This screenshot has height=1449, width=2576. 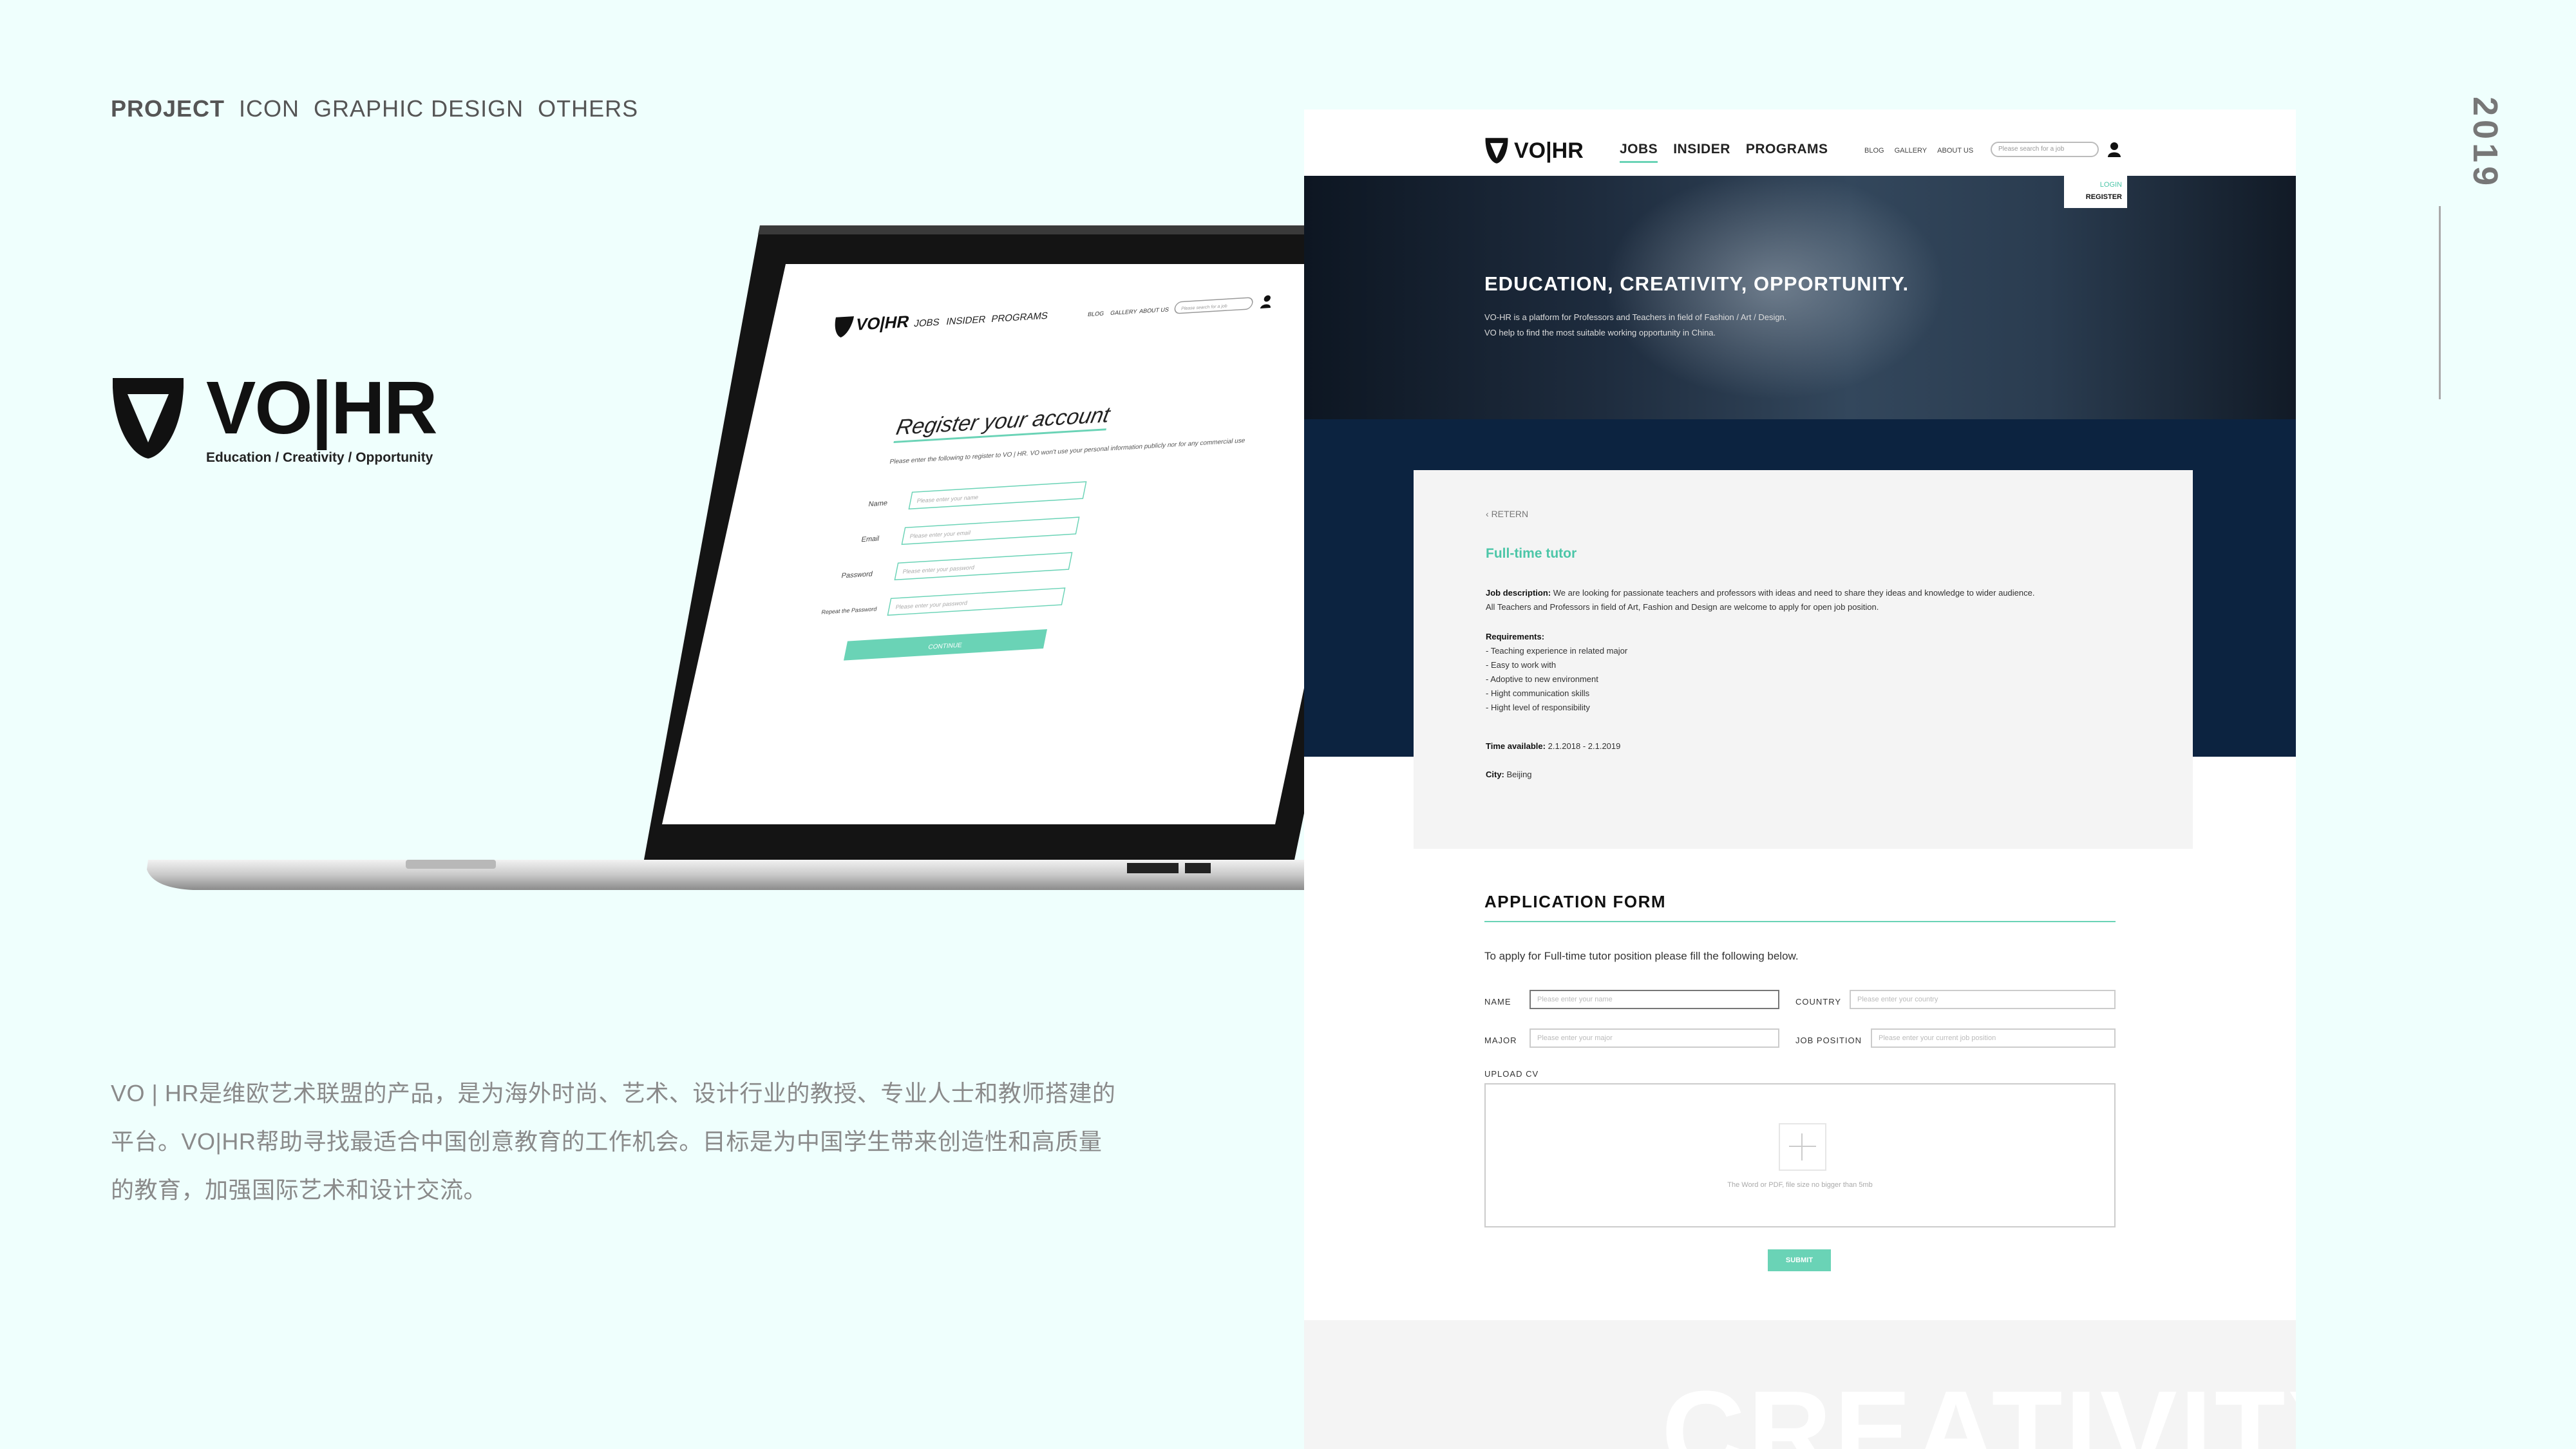 I want to click on site-logo: VO|HR, so click(x=1534, y=151).